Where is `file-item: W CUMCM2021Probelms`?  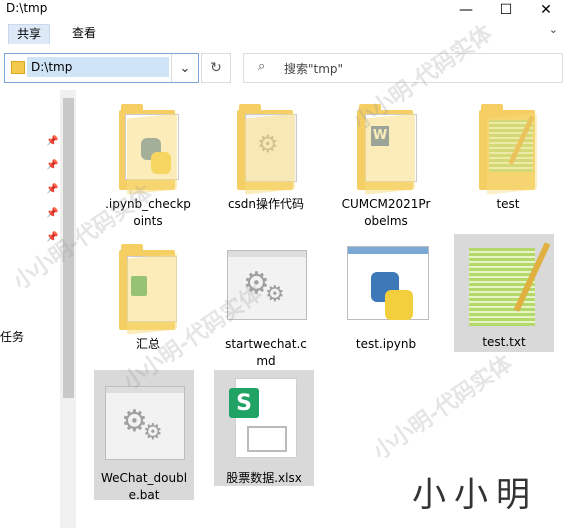
file-item: W CUMCM2021Probelms is located at coordinates (386, 163).